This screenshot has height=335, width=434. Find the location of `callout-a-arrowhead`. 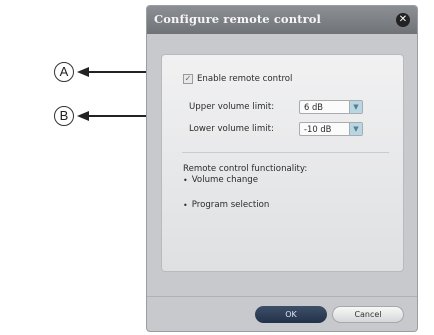

callout-a-arrowhead is located at coordinates (83, 72).